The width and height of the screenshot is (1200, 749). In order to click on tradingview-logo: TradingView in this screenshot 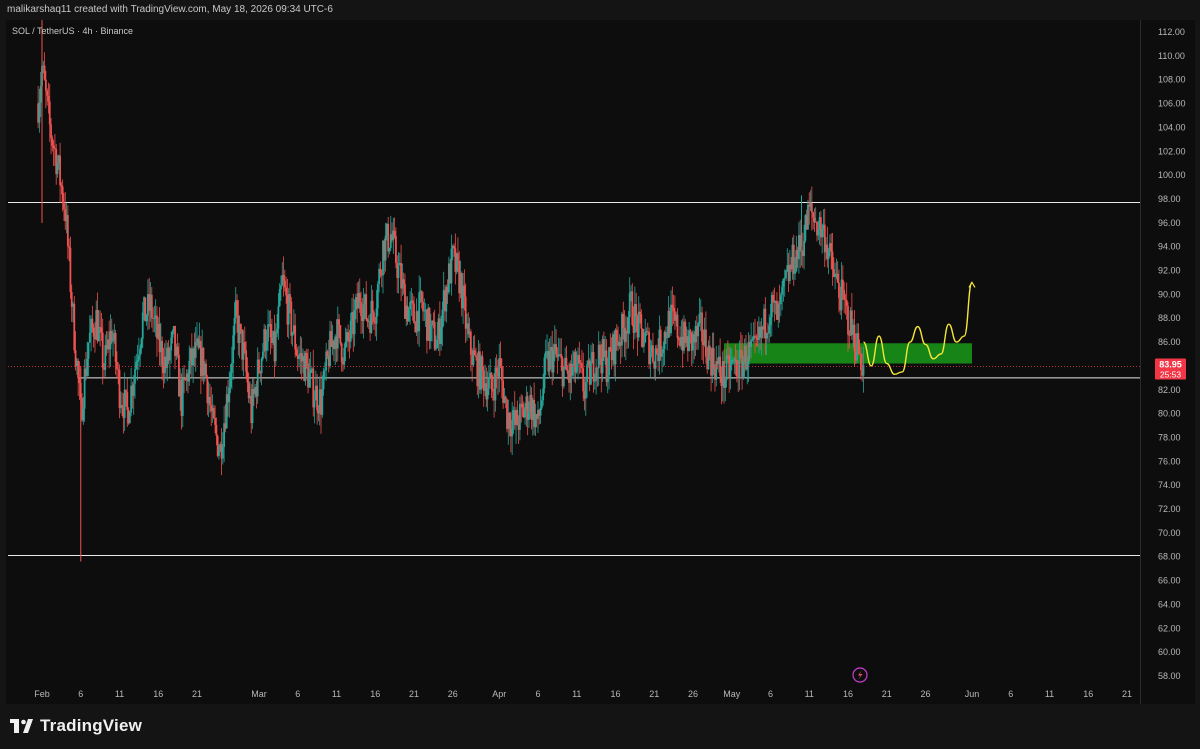, I will do `click(76, 726)`.